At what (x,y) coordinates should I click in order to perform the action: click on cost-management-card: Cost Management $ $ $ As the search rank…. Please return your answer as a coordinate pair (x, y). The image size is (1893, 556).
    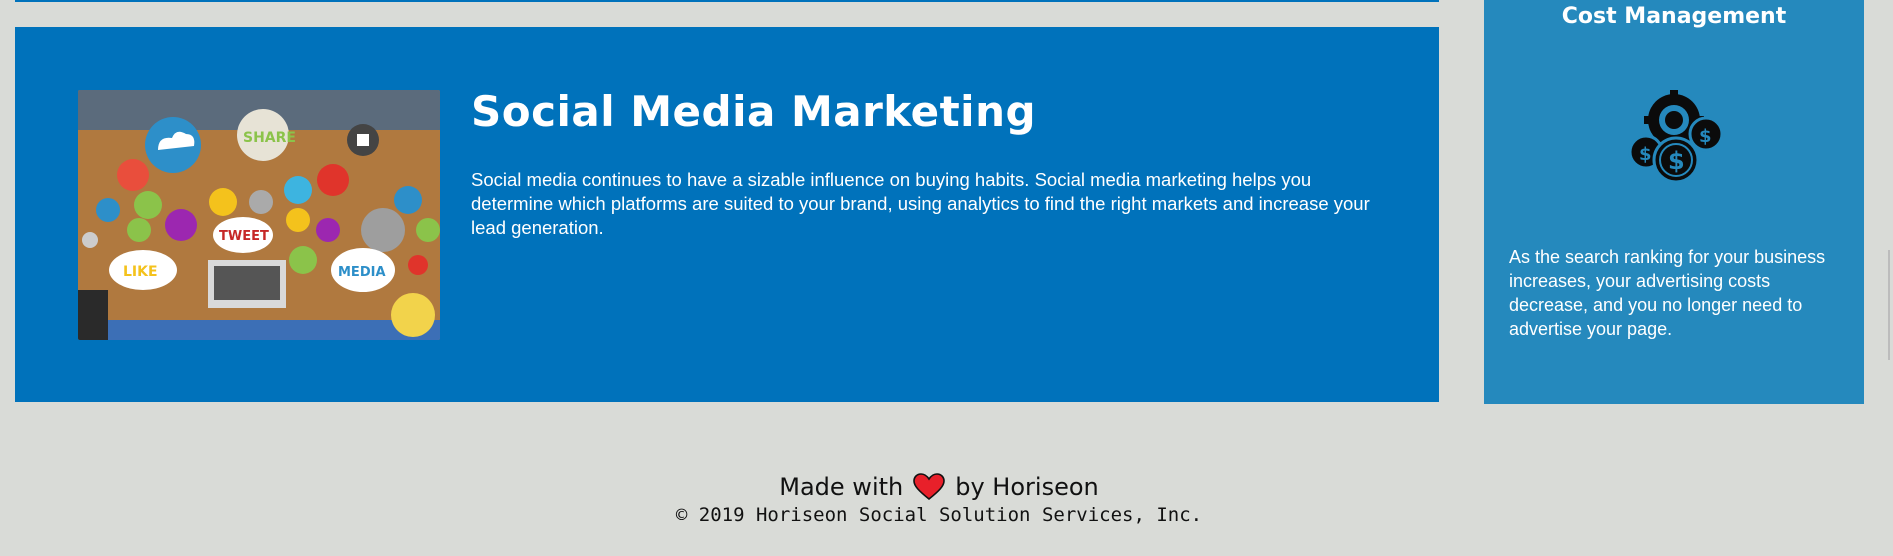
    Looking at the image, I should click on (1674, 202).